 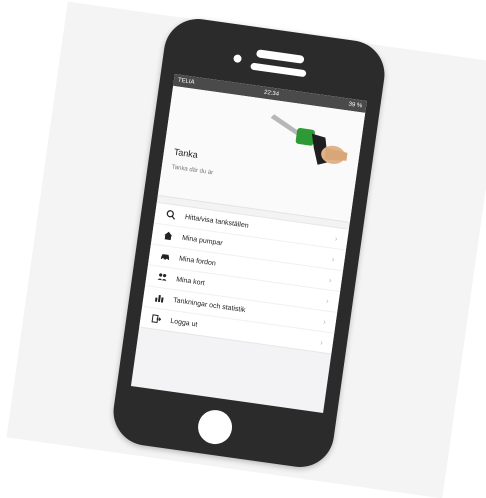 I want to click on hero-title: Tanka, so click(x=186, y=153).